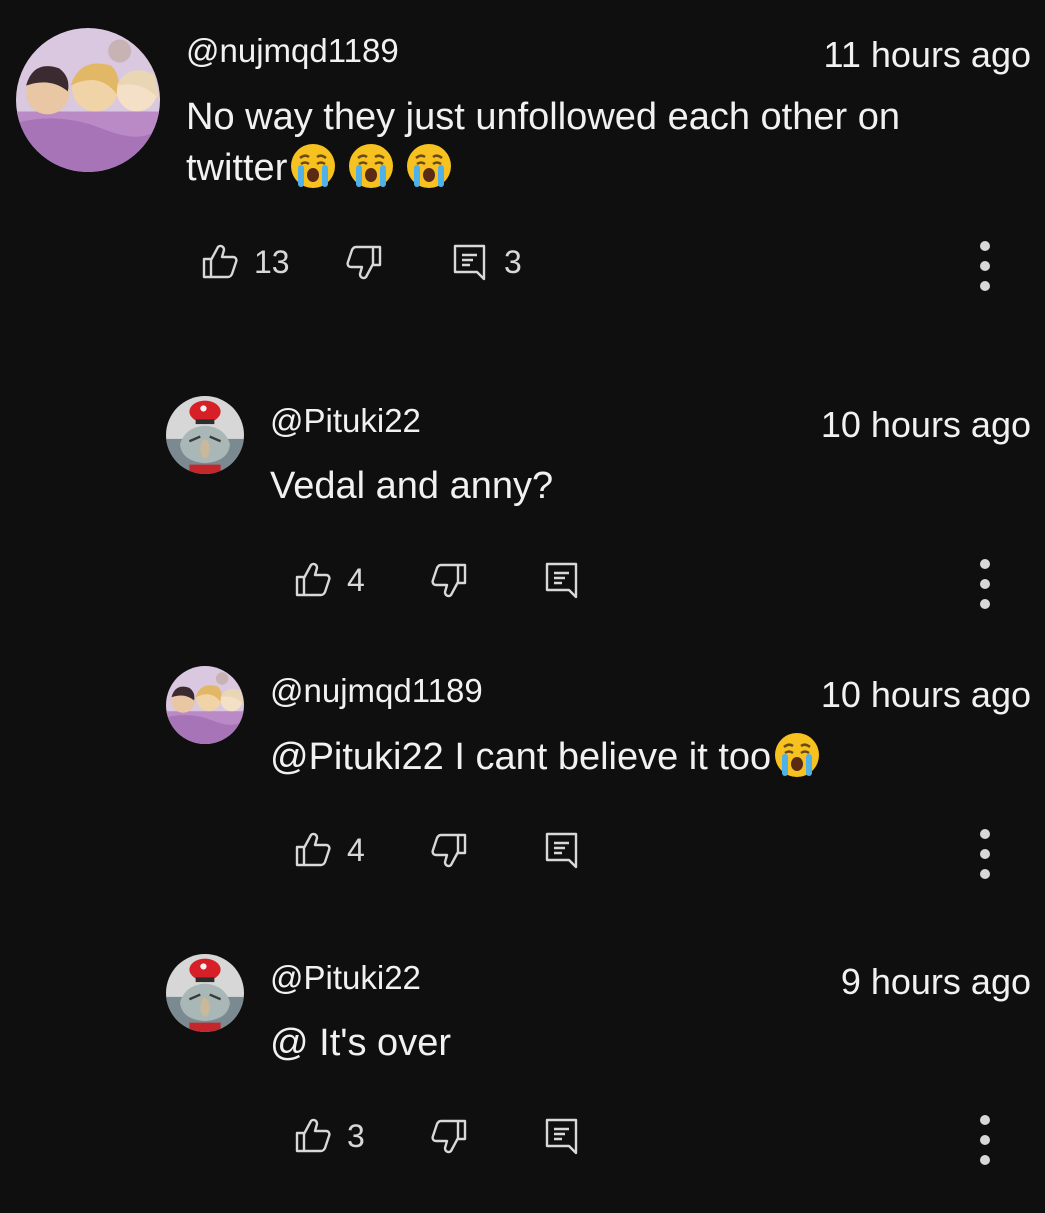 This screenshot has height=1213, width=1045. What do you see at coordinates (412, 486) in the screenshot?
I see `comment-text: Vedal and anny?` at bounding box center [412, 486].